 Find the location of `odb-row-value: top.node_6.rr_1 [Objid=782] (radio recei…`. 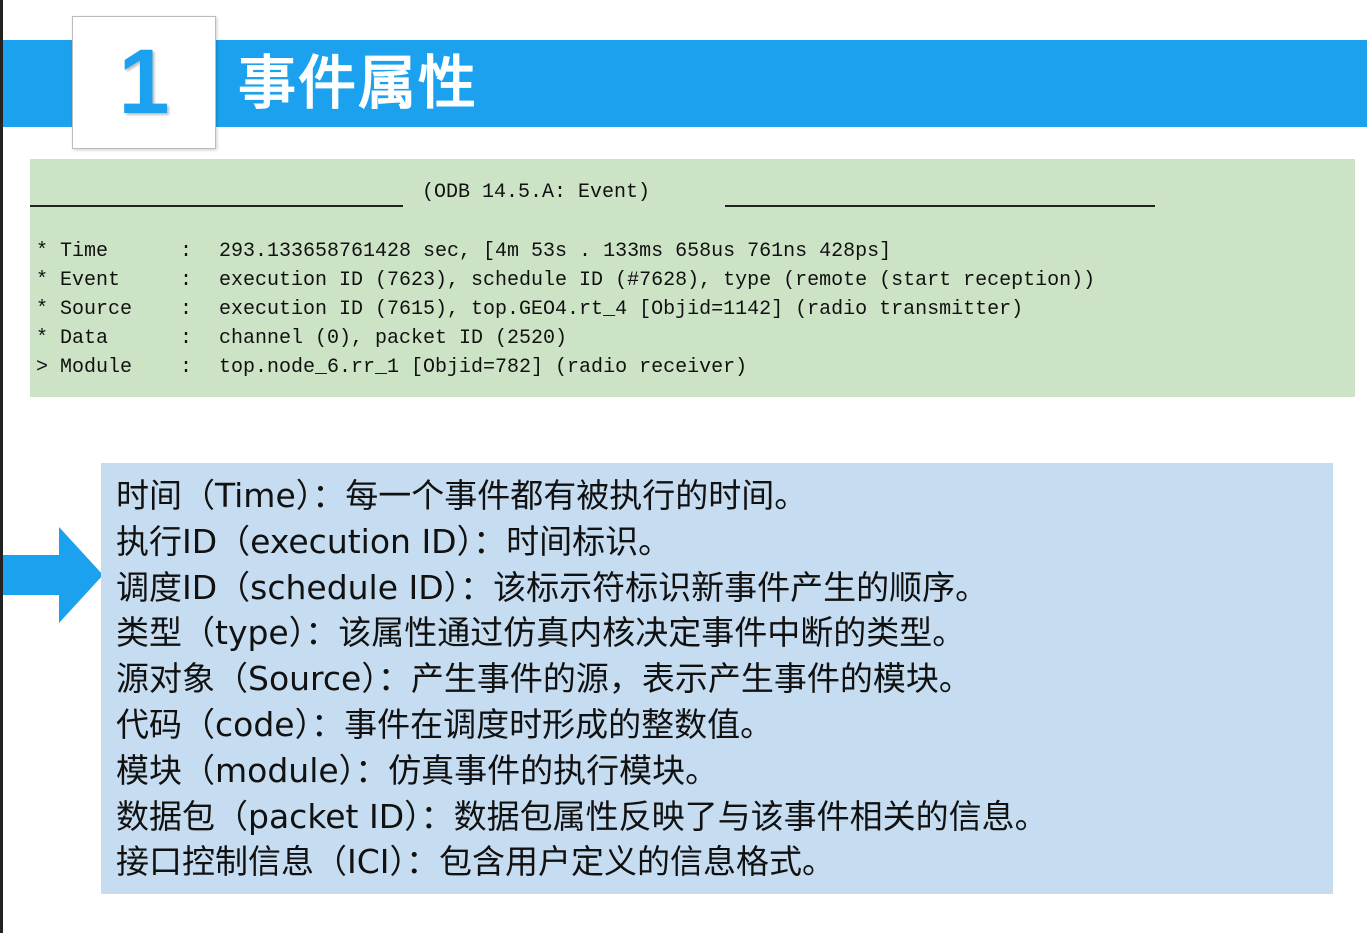

odb-row-value: top.node_6.rr_1 [Objid=782] (radio recei… is located at coordinates (483, 367).